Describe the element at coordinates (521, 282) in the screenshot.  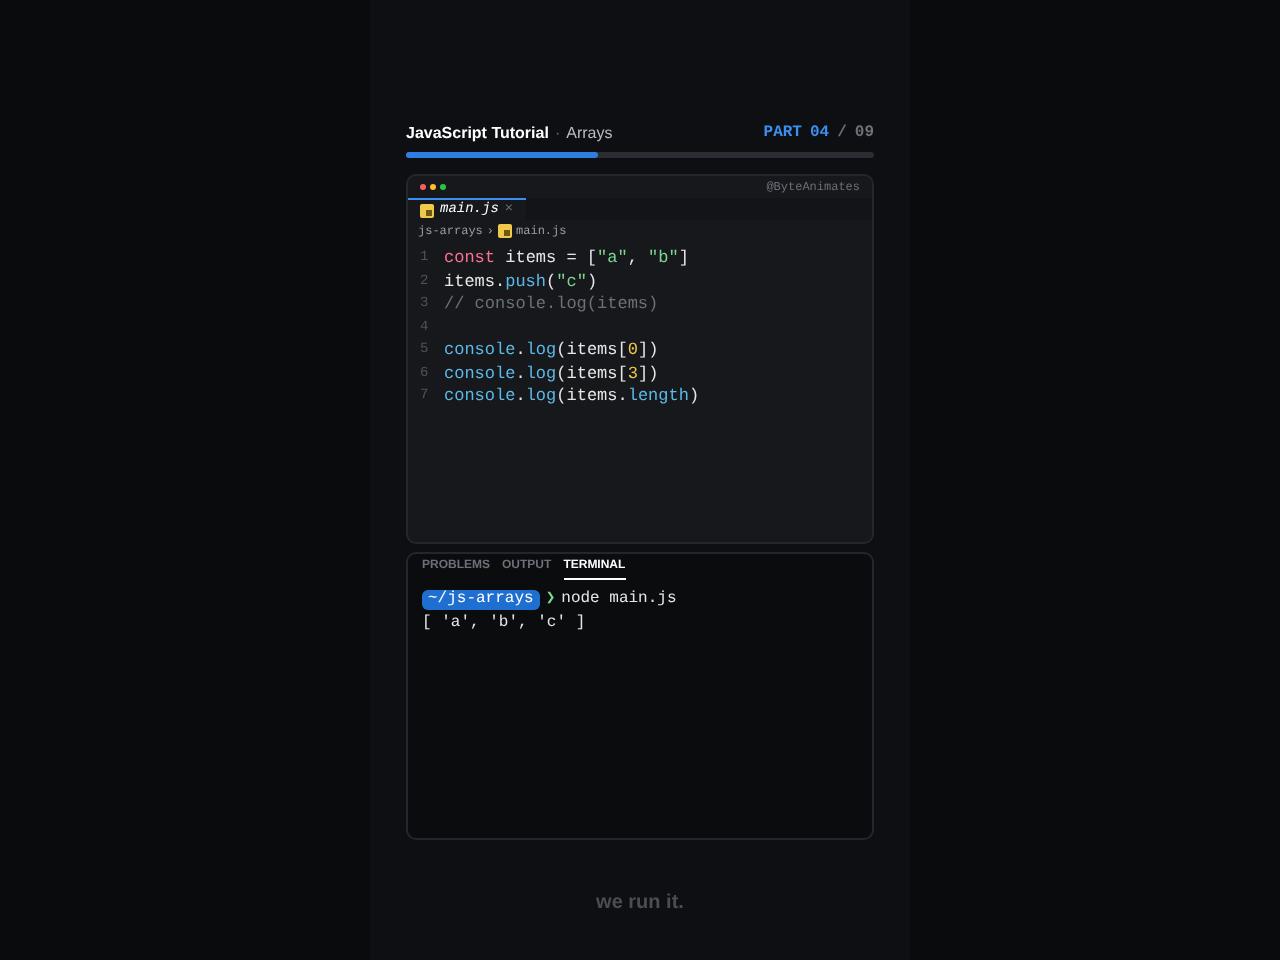
I see `code-line: items.push("c")` at that location.